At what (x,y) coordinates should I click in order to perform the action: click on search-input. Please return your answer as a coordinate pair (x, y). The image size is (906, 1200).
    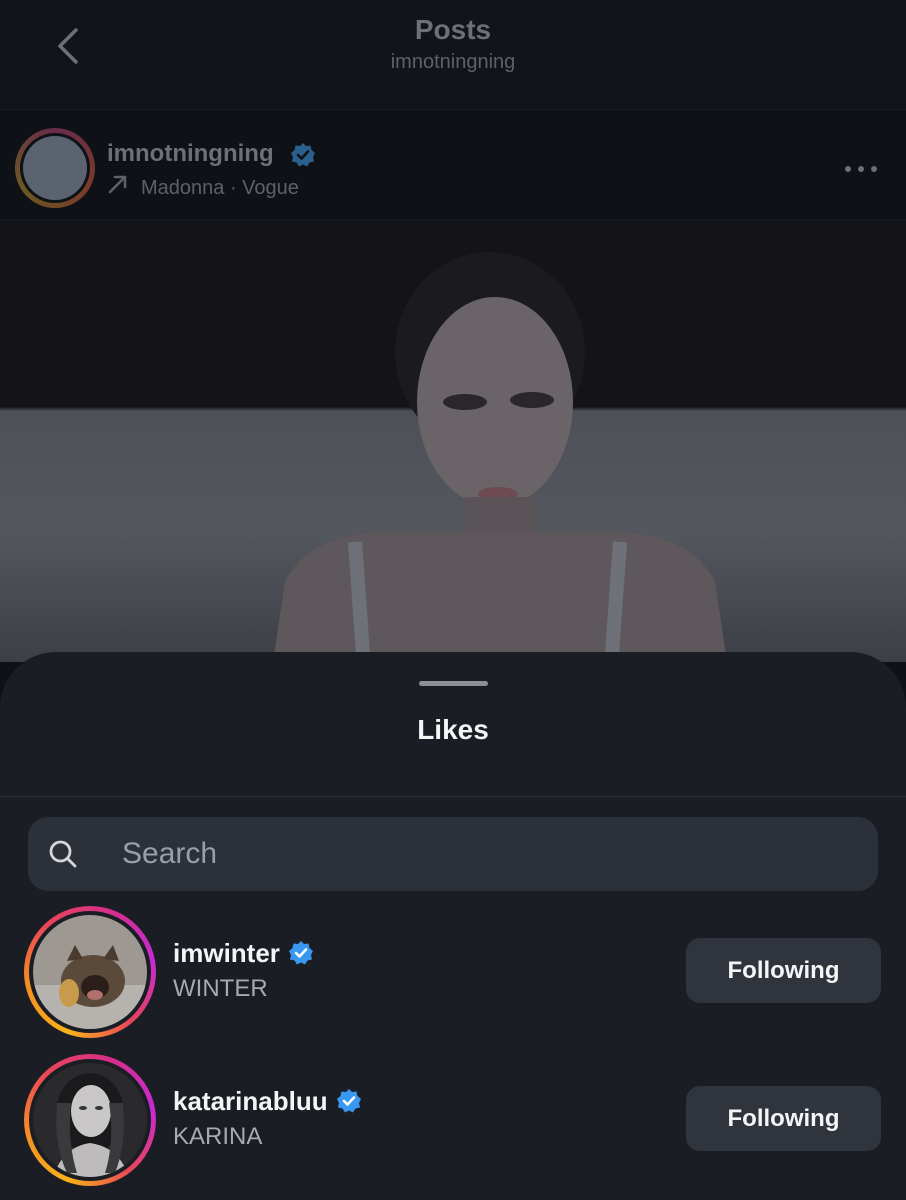
    Looking at the image, I should click on (492, 854).